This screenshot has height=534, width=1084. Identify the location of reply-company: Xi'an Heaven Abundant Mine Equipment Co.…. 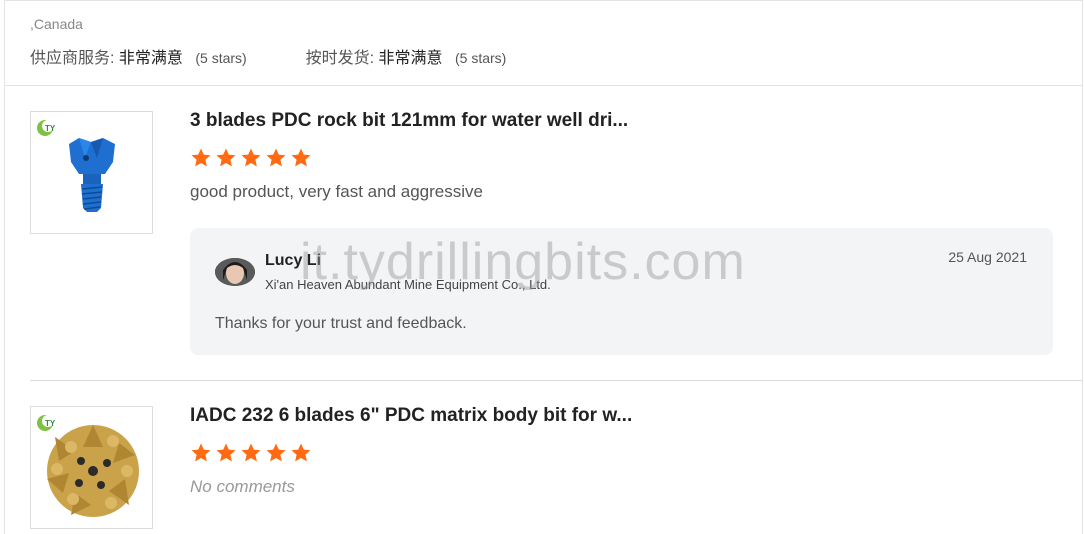
(408, 284).